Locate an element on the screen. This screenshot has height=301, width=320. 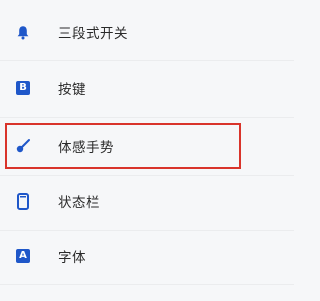
button-key-icon: B is located at coordinates (23, 88).